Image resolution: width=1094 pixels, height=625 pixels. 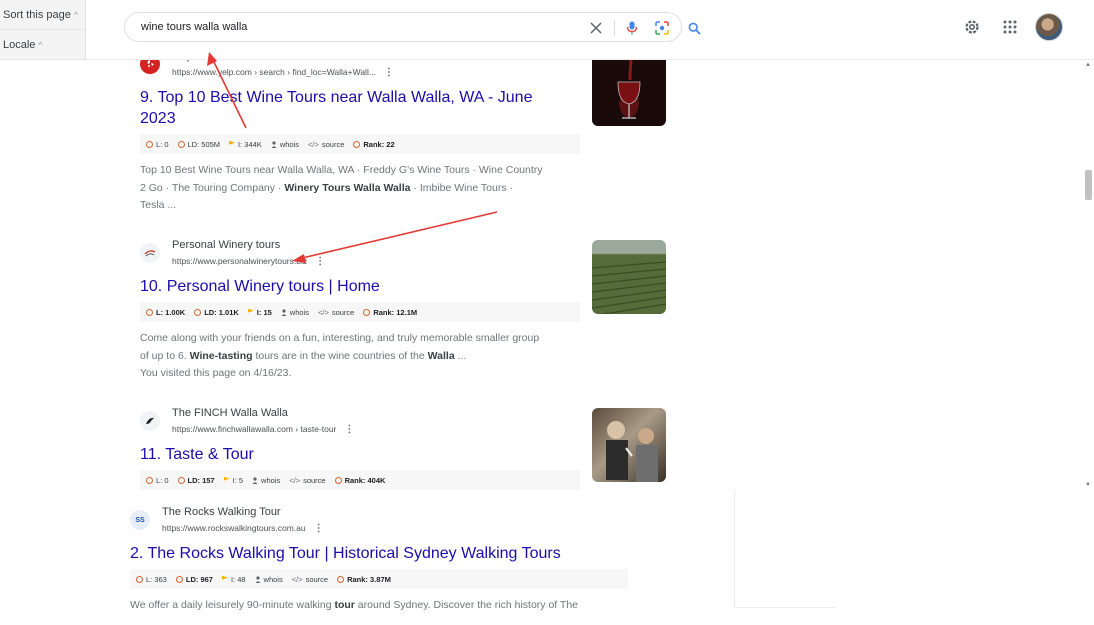 What do you see at coordinates (150, 253) in the screenshot?
I see `personal-winery-favicon-icon` at bounding box center [150, 253].